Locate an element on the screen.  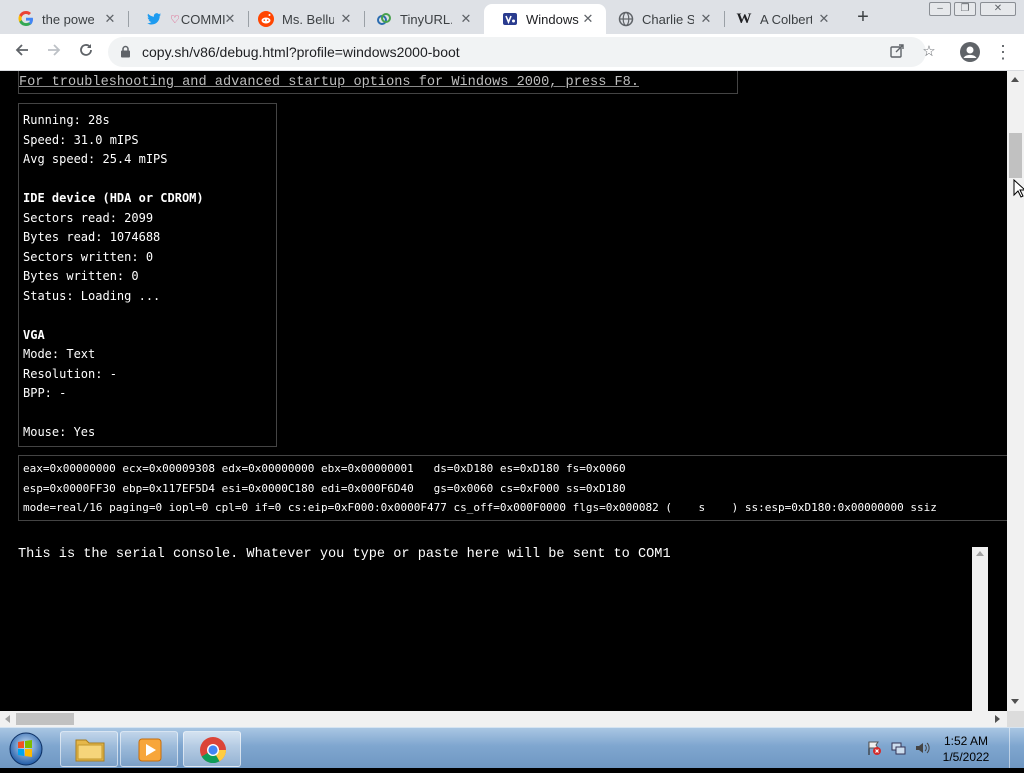
media-player-icon is located at coordinates (150, 750).